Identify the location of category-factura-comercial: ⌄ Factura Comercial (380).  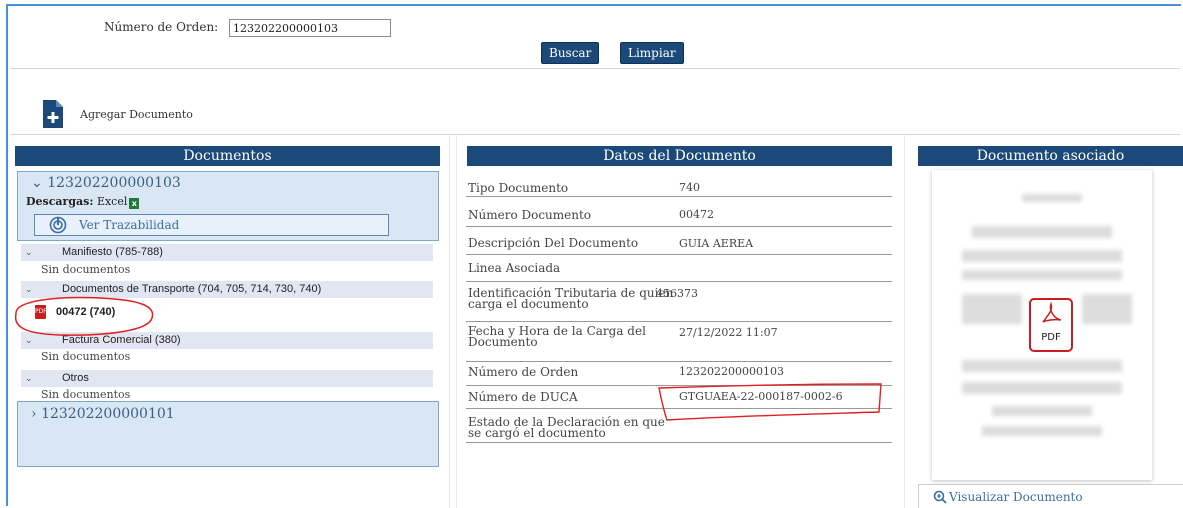
(227, 340).